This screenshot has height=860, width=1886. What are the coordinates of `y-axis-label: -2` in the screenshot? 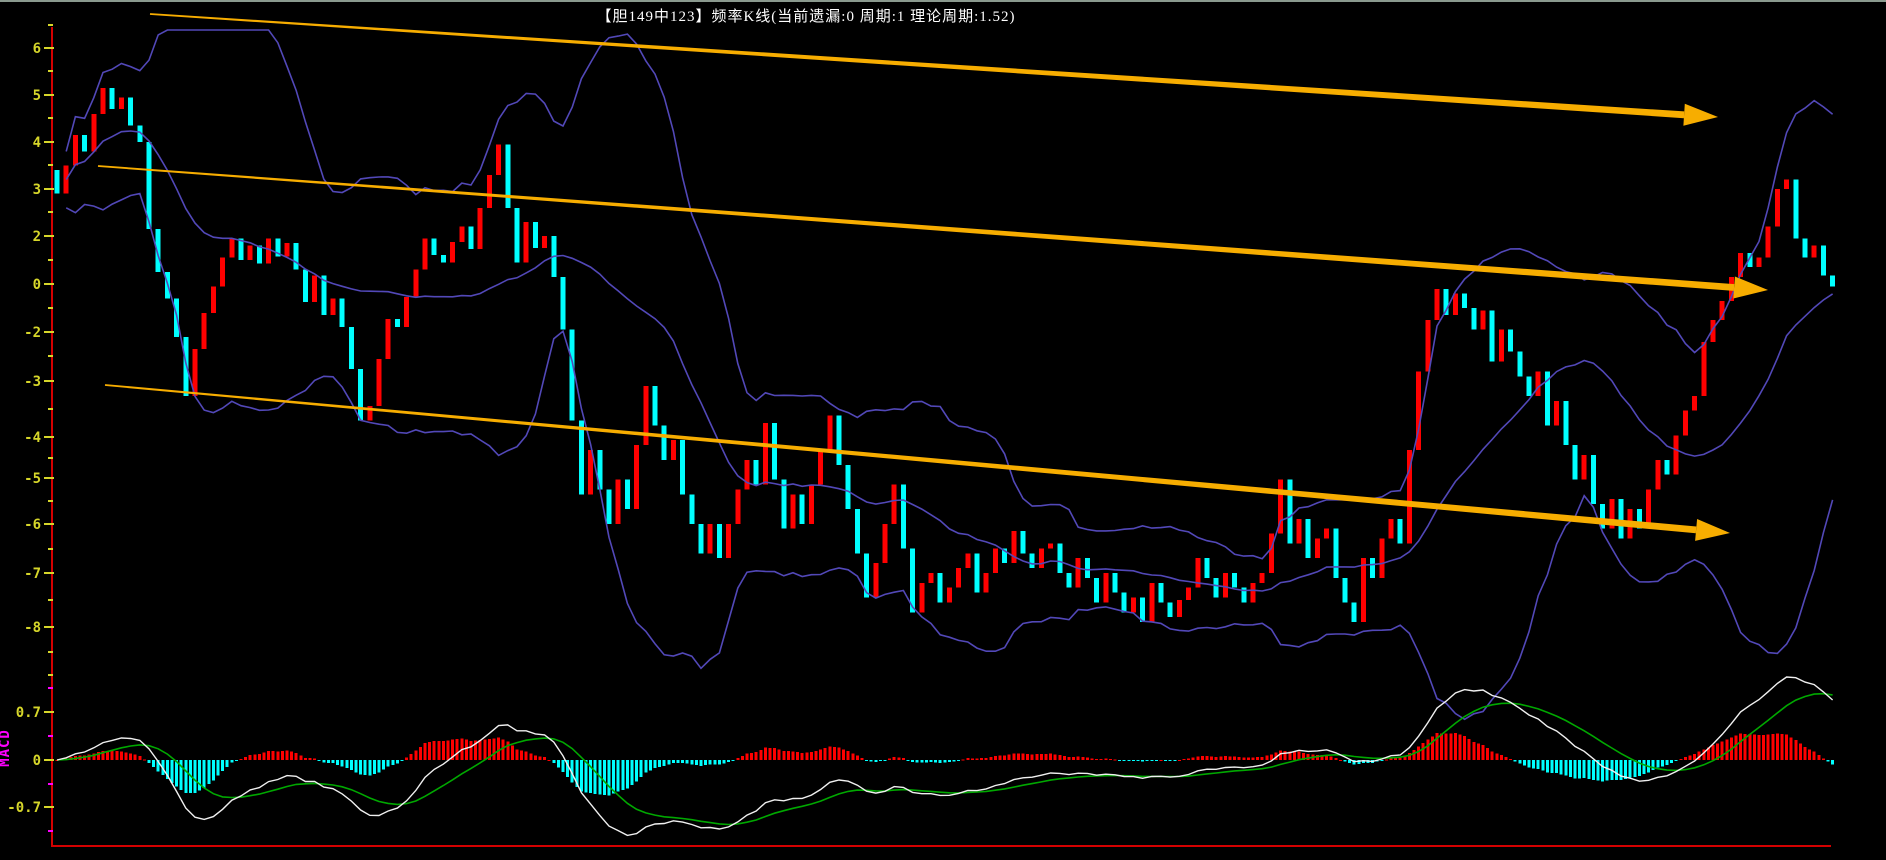 It's located at (32, 333).